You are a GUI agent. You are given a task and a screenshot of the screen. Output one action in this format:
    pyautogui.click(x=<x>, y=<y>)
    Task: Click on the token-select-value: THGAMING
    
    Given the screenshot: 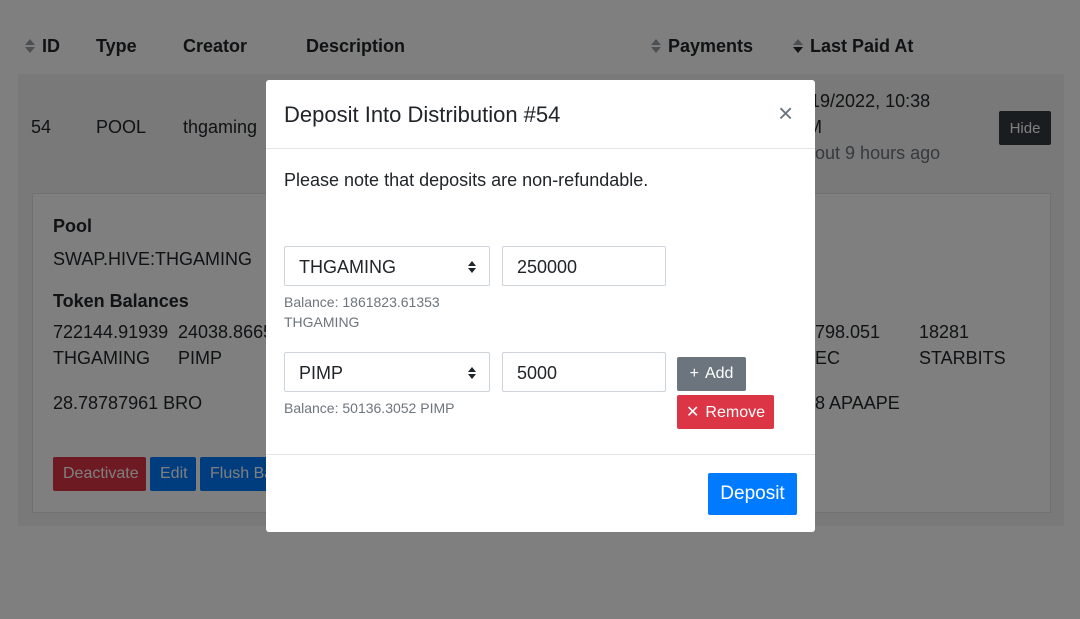 What is the action you would take?
    pyautogui.click(x=347, y=267)
    